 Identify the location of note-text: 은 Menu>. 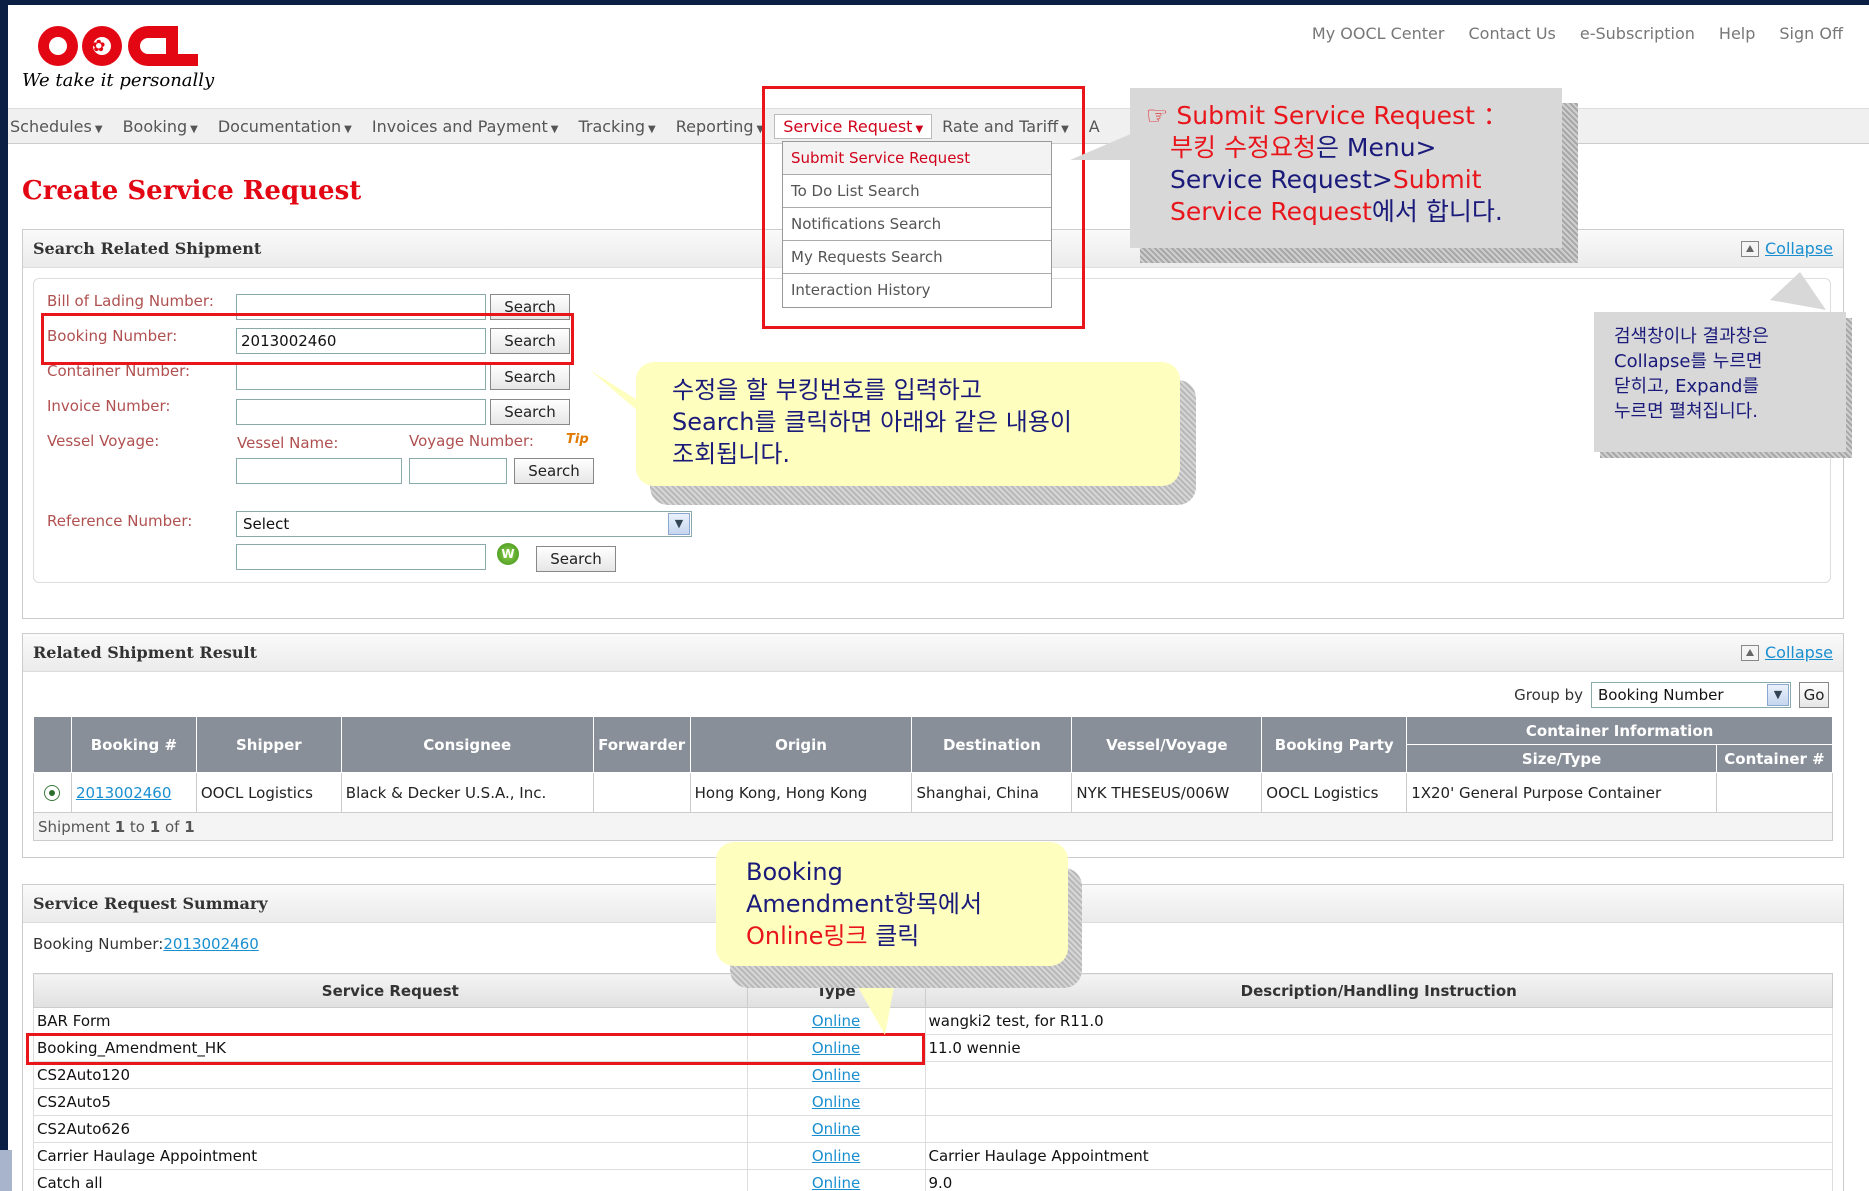
(1376, 147).